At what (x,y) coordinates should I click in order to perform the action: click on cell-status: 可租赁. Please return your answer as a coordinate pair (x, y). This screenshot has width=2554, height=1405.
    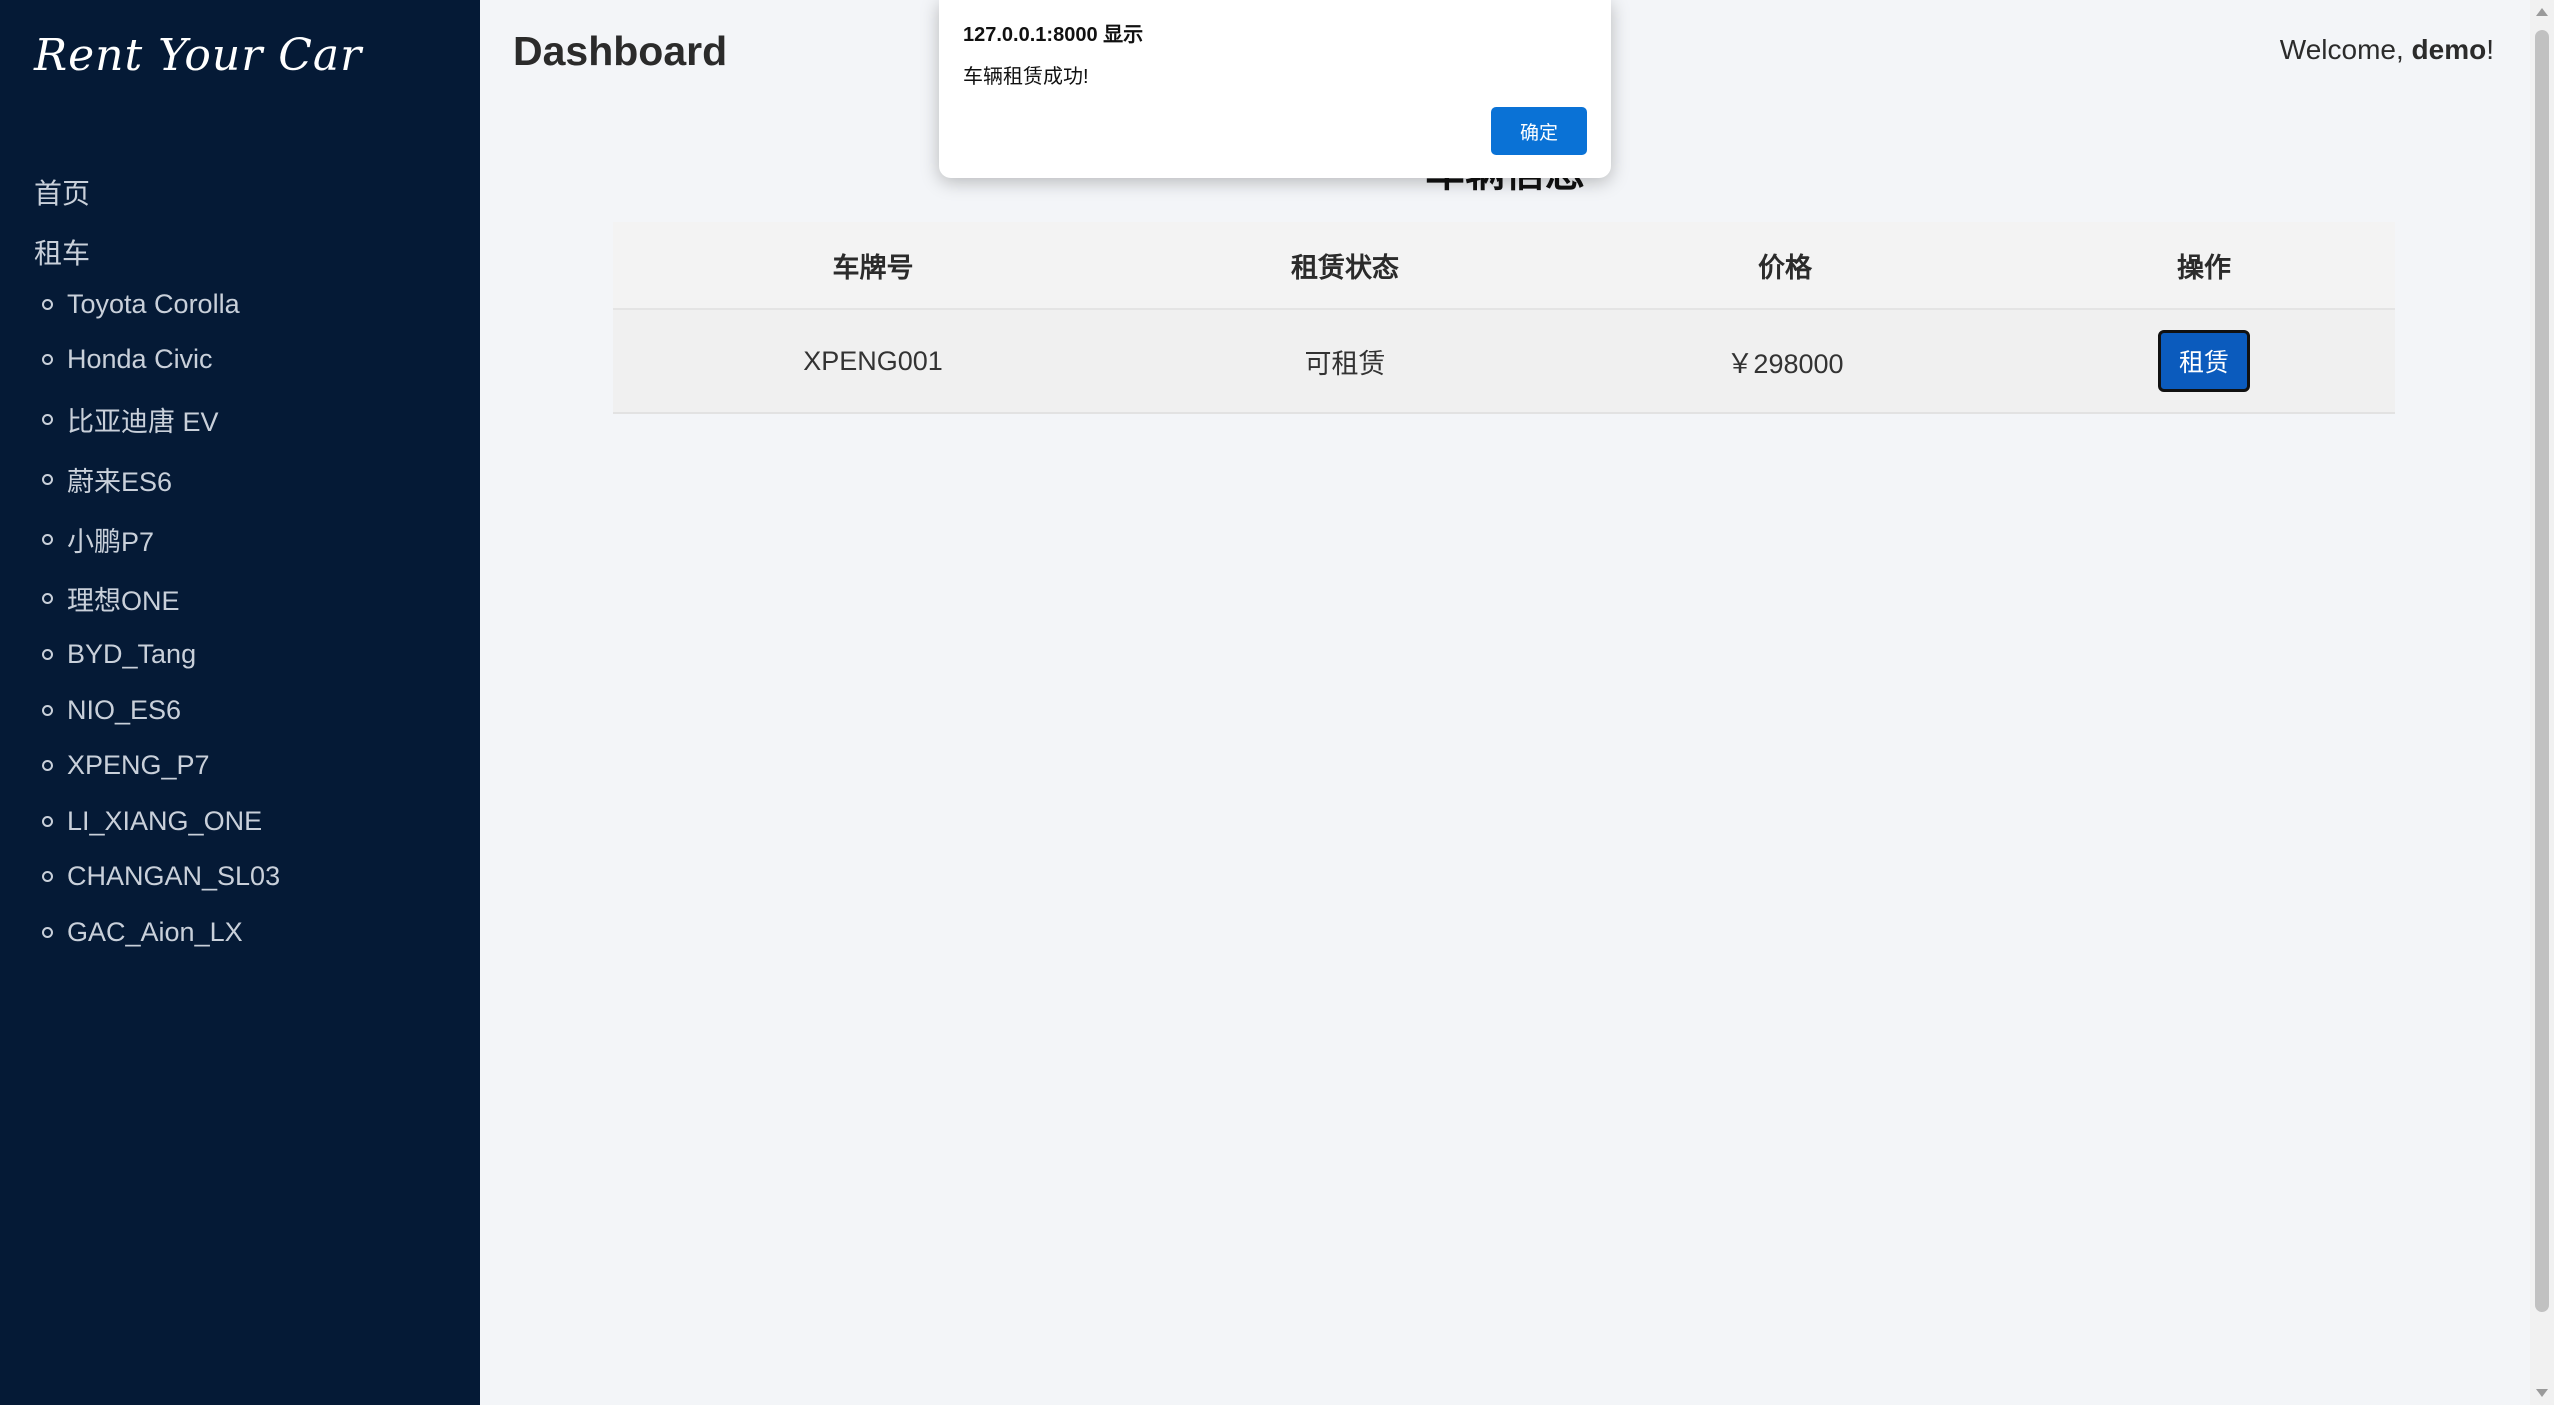
    Looking at the image, I should click on (1345, 363).